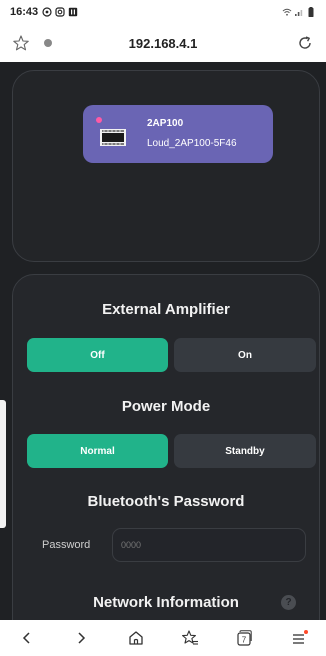 The image size is (326, 656). Describe the element at coordinates (81, 638) in the screenshot. I see `forward-arrow-icon` at that location.